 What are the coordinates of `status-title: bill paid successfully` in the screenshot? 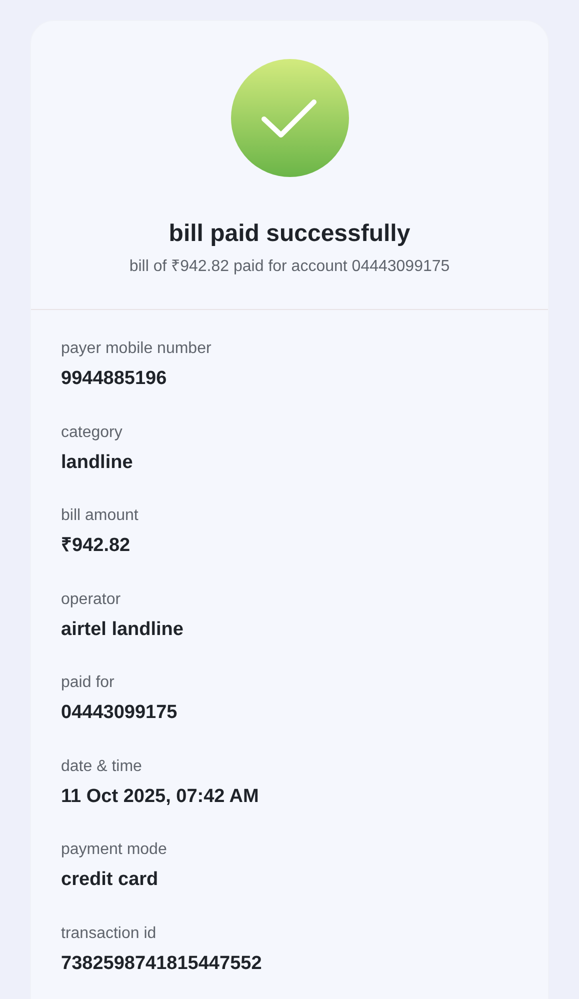 It's located at (289, 234).